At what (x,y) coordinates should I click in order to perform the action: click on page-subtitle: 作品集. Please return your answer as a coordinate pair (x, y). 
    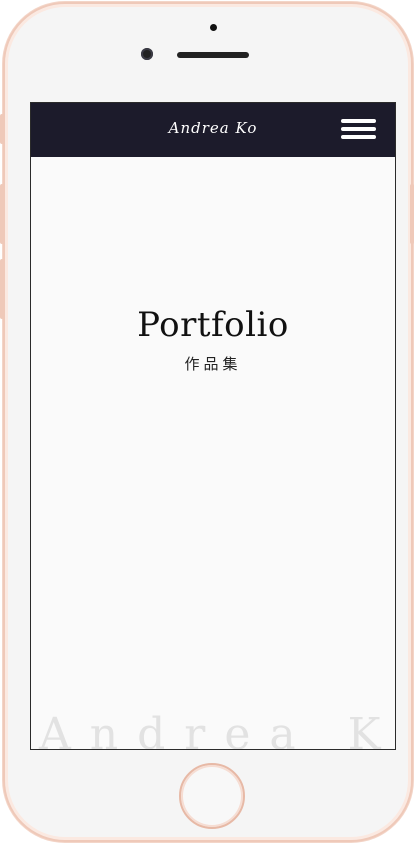
    Looking at the image, I should click on (213, 364).